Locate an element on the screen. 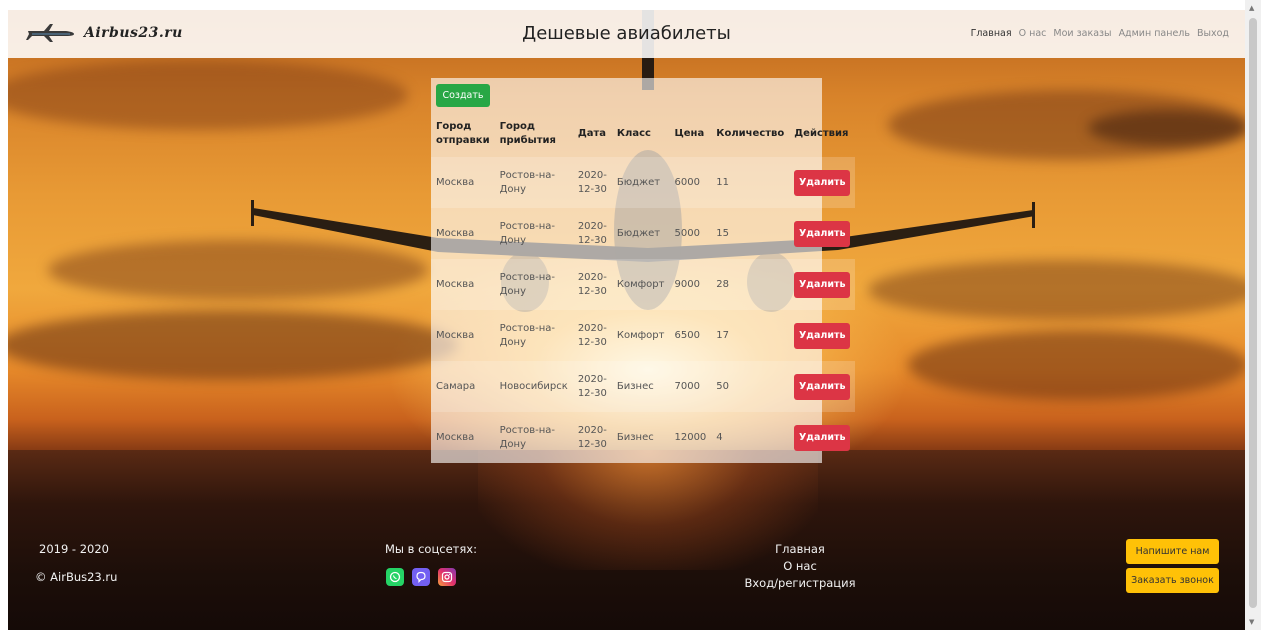  cell-price: 7000 is located at coordinates (687, 386).